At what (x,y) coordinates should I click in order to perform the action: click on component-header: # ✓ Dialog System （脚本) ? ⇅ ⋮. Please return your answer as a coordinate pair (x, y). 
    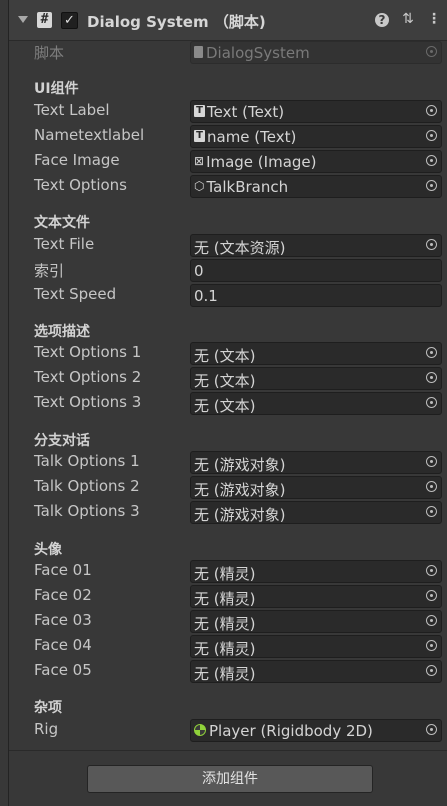
    Looking at the image, I should click on (228, 20).